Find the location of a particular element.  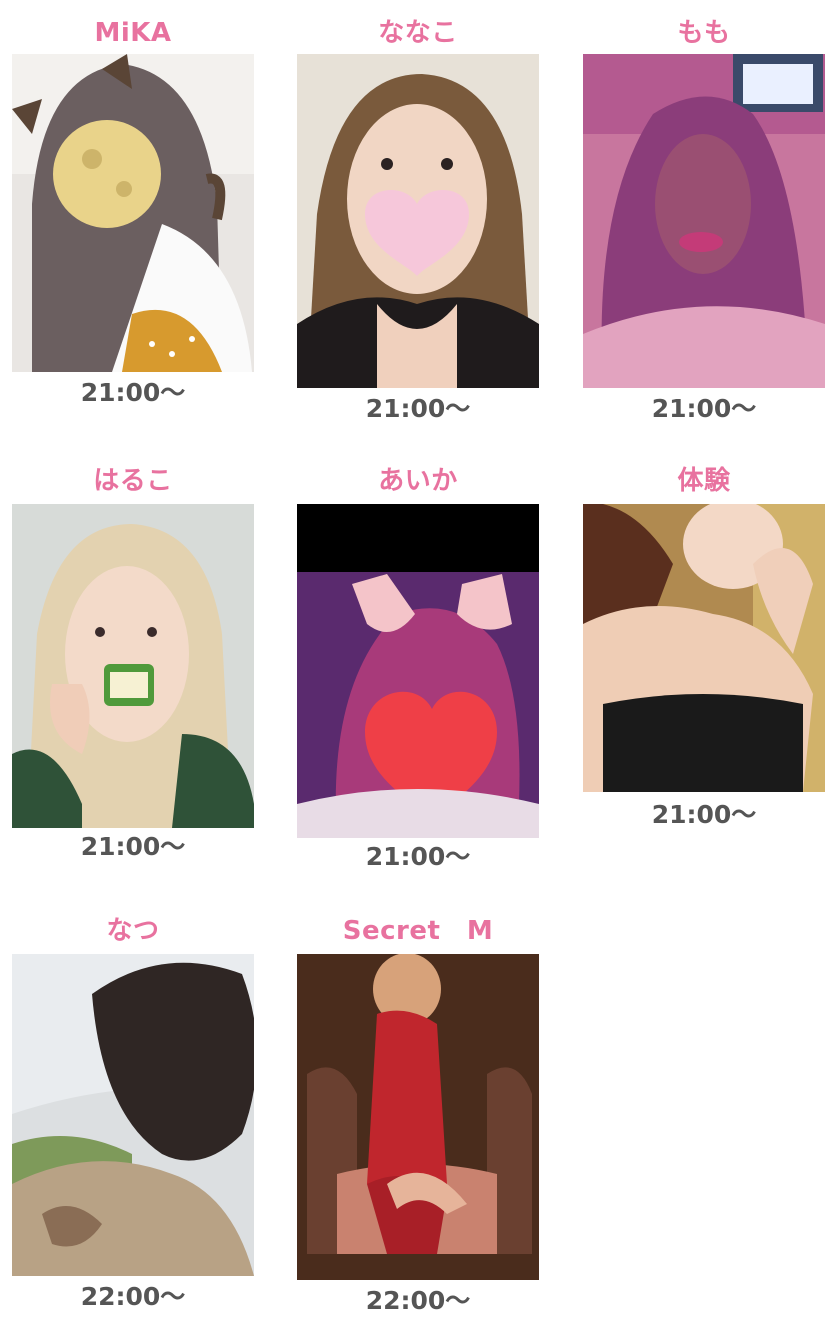

cast-name: 体験 is located at coordinates (704, 481).